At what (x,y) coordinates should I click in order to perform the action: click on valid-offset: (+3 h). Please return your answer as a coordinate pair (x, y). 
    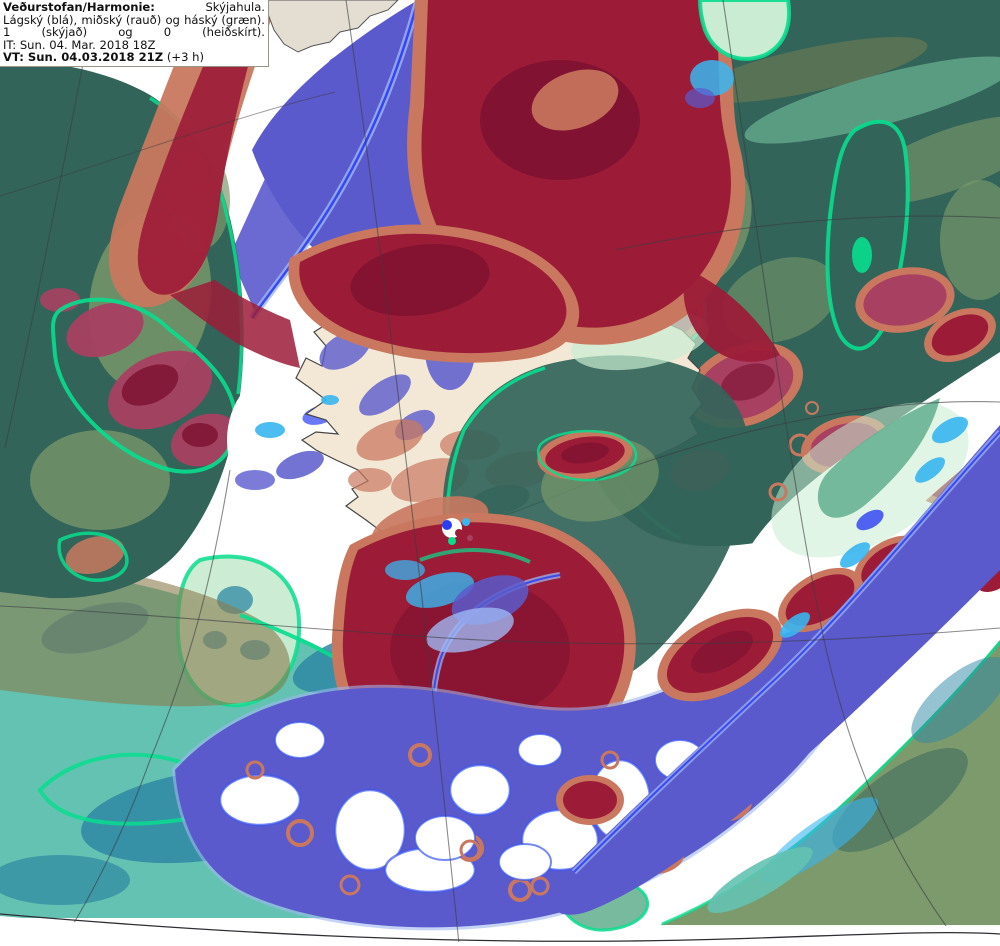
    Looking at the image, I should click on (185, 57).